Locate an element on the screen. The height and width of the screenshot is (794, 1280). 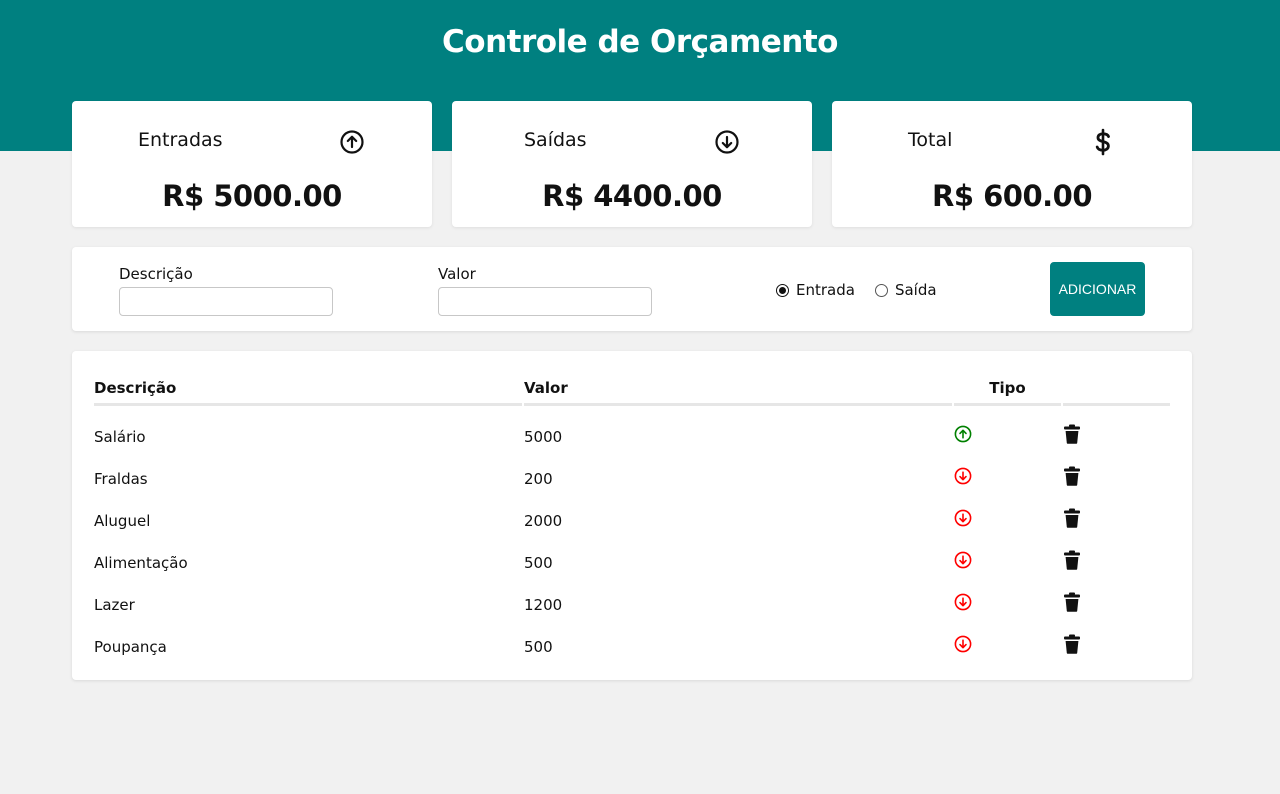
dollar-icon is located at coordinates (1103, 142).